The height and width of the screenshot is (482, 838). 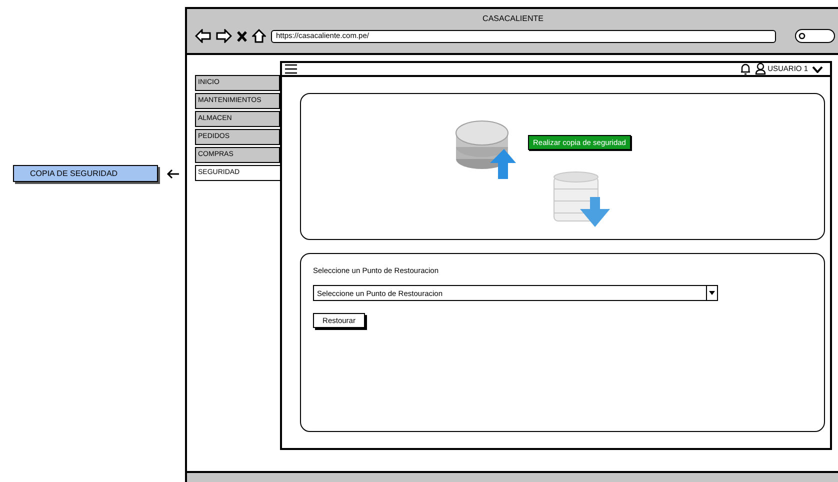 What do you see at coordinates (582, 200) in the screenshot?
I see `database-download-icon` at bounding box center [582, 200].